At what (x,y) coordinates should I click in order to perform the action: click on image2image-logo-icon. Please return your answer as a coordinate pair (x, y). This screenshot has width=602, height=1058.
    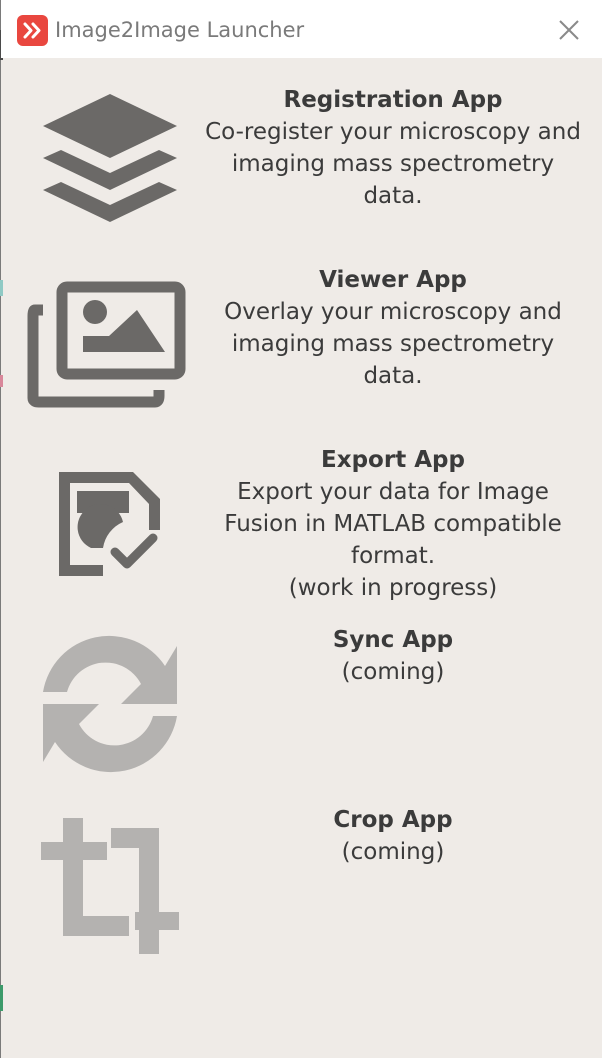
    Looking at the image, I should click on (32, 30).